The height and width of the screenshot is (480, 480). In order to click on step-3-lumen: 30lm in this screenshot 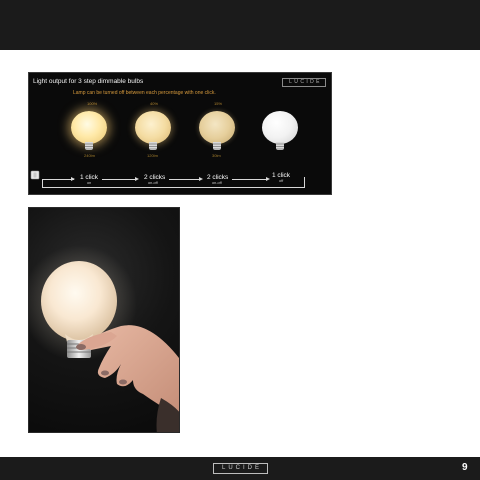, I will do `click(216, 155)`.